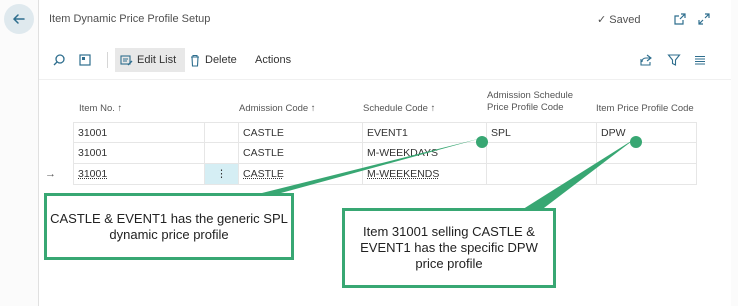  I want to click on callout-dot-right, so click(636, 142).